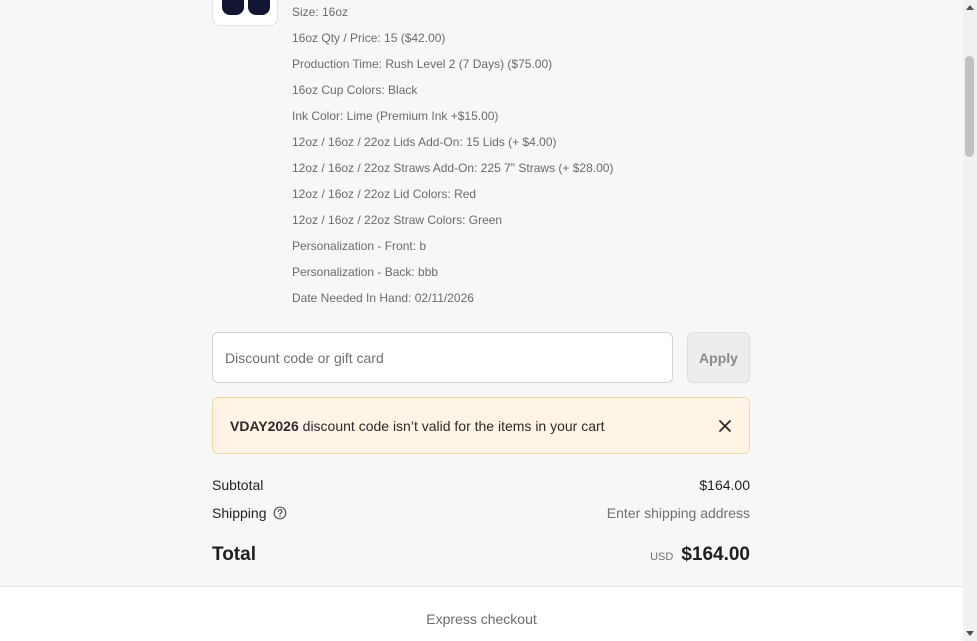 The width and height of the screenshot is (977, 641). What do you see at coordinates (397, 220) in the screenshot?
I see `option-straw-colors: 12oz / 16oz / 22oz Straw Colors: Green` at bounding box center [397, 220].